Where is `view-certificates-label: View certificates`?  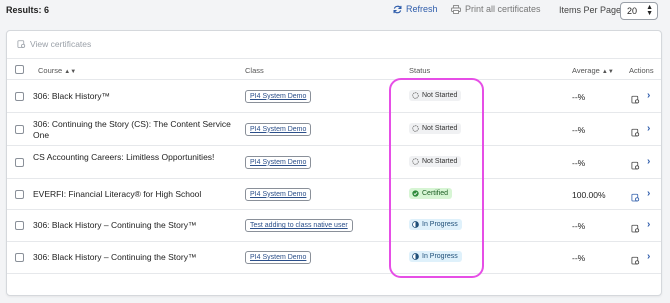 view-certificates-label: View certificates is located at coordinates (61, 44).